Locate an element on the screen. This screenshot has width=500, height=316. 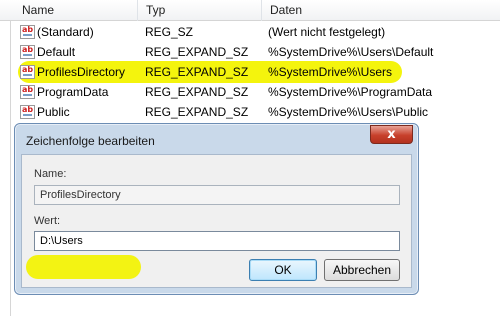
value-data: %SystemDrive%\Users\Default is located at coordinates (351, 52).